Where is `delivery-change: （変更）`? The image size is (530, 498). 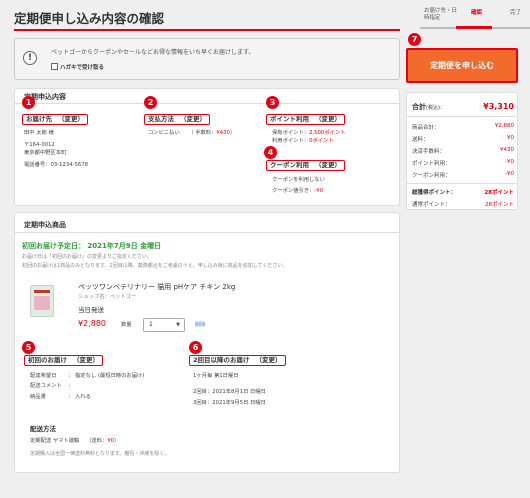
delivery-change: （変更） is located at coordinates (71, 119).